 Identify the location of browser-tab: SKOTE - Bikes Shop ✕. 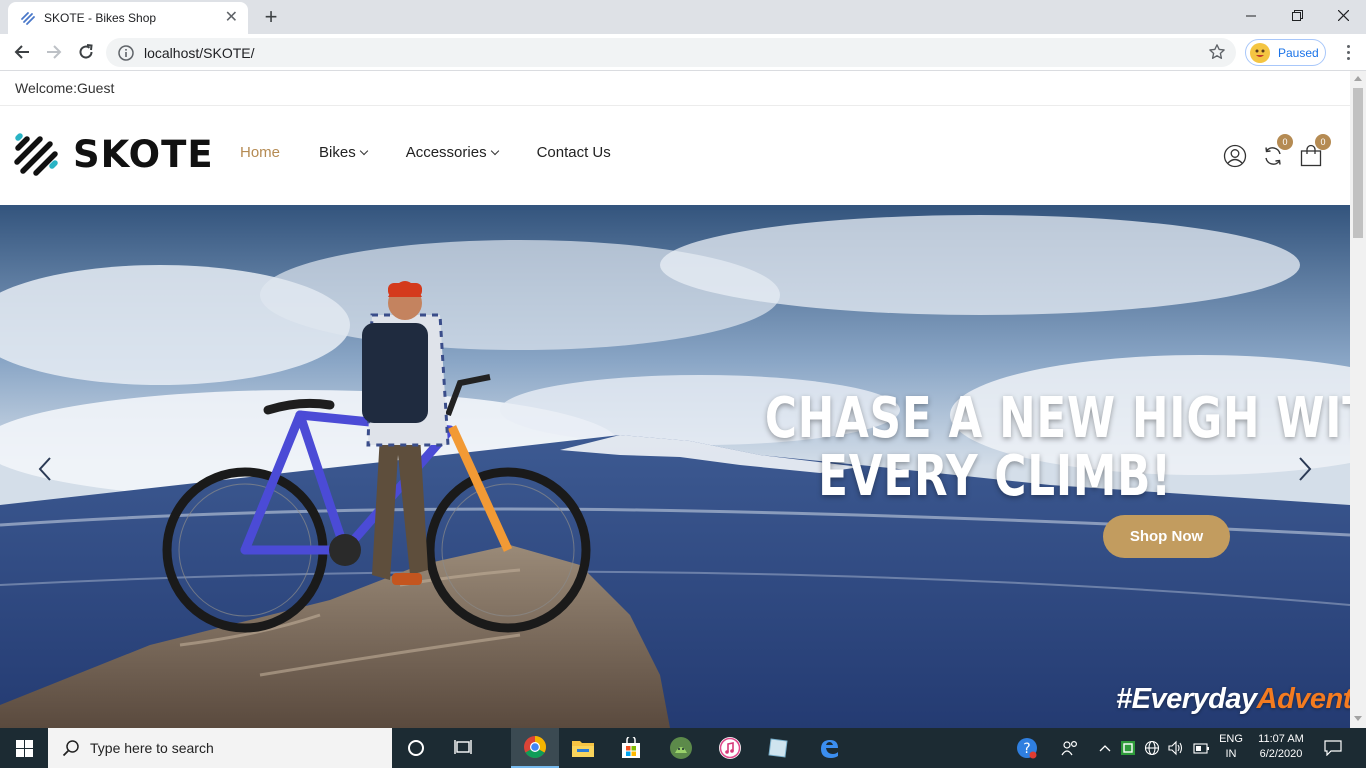
(128, 18).